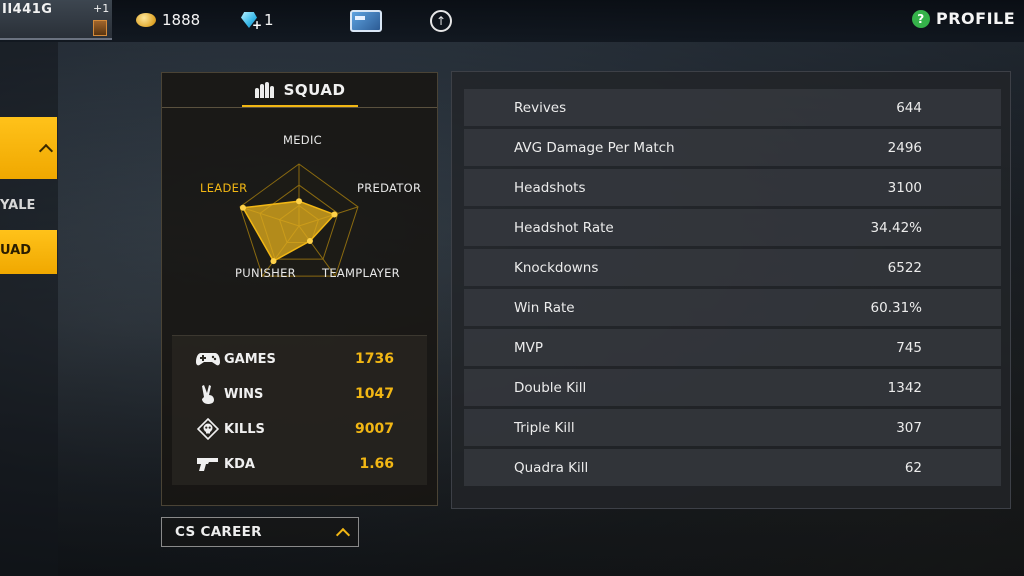  I want to click on detail-value: 6522, so click(904, 267).